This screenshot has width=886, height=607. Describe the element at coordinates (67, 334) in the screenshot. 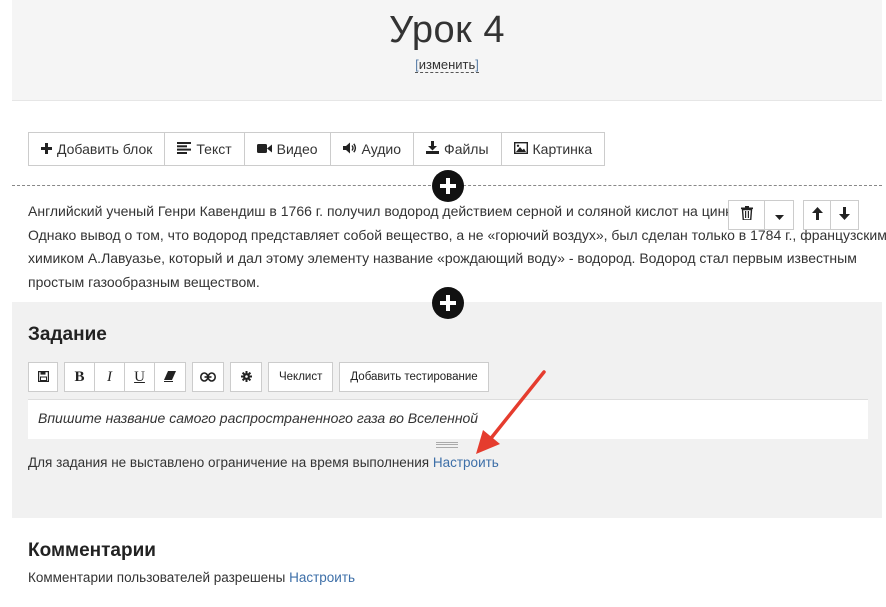

I see `task-title: Задание` at that location.